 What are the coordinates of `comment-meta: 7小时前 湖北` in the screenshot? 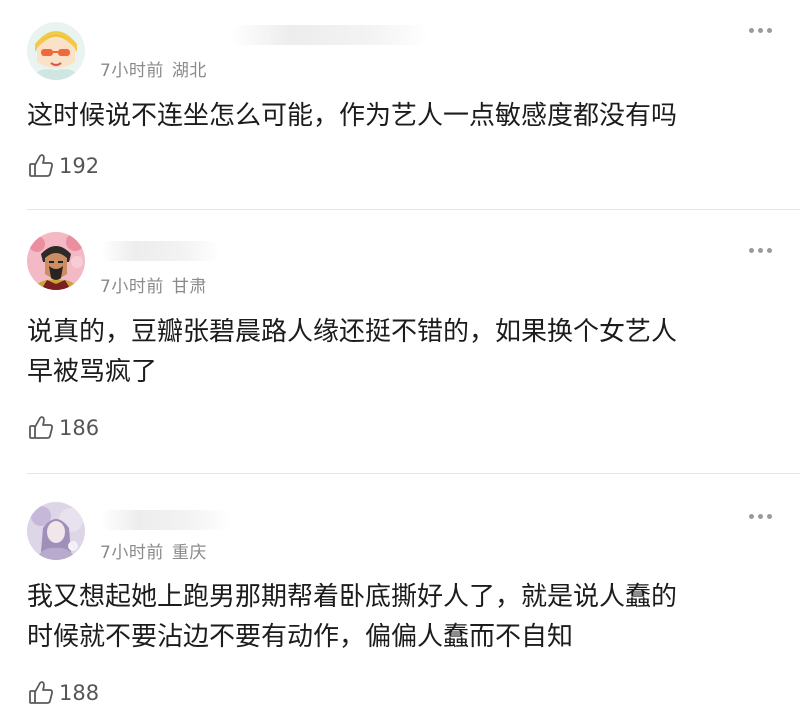 It's located at (153, 68).